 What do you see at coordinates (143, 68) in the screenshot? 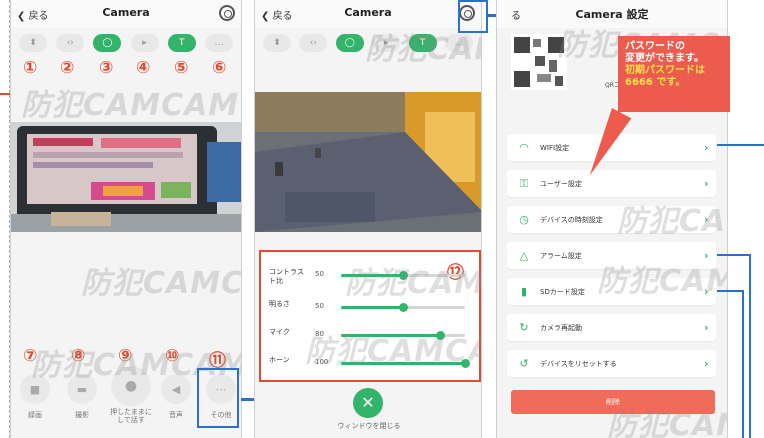
I see `callout-number-4: ④` at bounding box center [143, 68].